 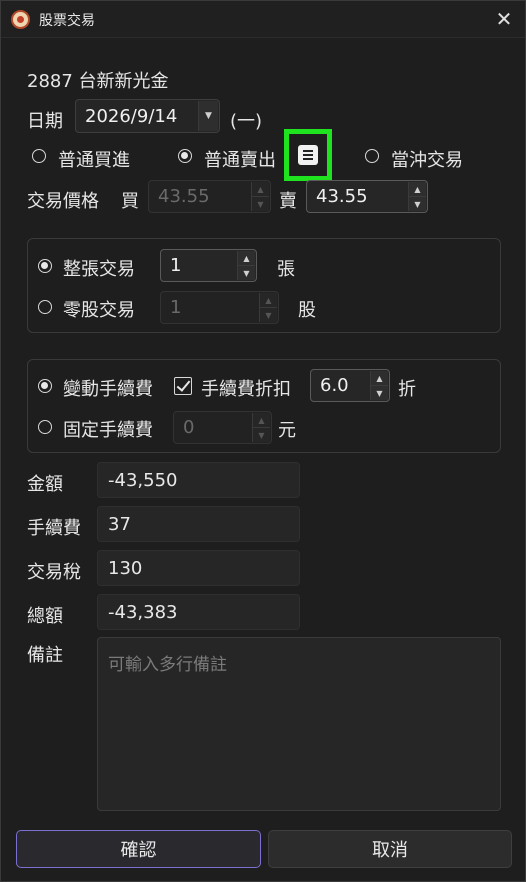 I want to click on buy-price-value: 43.55, so click(x=184, y=196).